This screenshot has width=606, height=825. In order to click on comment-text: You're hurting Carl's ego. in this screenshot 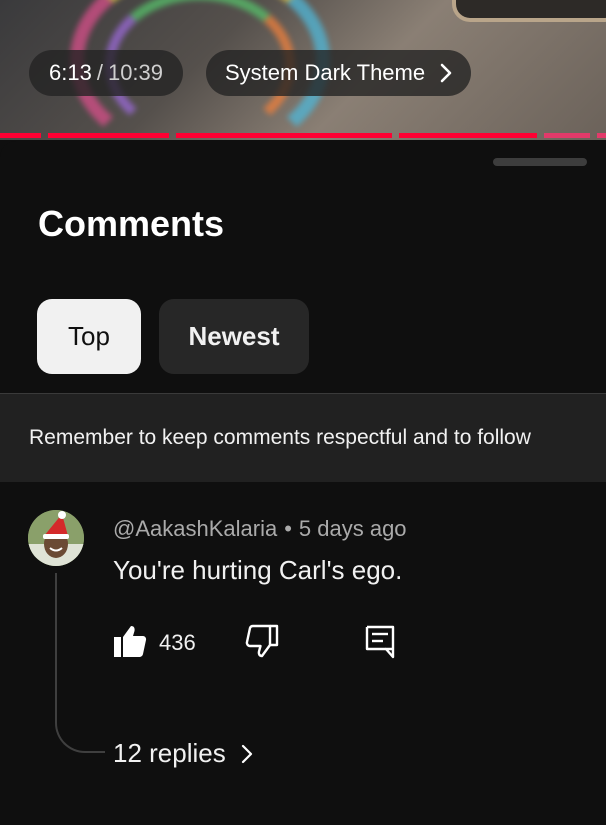, I will do `click(258, 570)`.